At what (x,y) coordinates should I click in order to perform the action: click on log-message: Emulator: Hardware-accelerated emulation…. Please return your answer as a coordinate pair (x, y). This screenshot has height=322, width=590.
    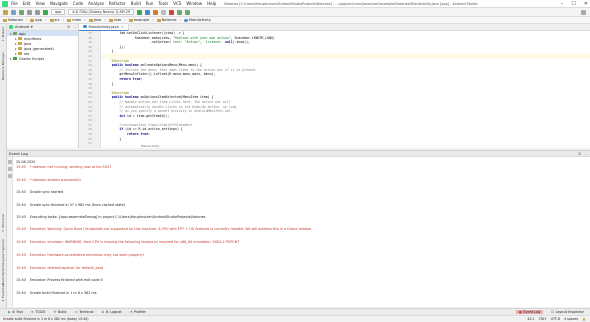
    Looking at the image, I should click on (87, 255).